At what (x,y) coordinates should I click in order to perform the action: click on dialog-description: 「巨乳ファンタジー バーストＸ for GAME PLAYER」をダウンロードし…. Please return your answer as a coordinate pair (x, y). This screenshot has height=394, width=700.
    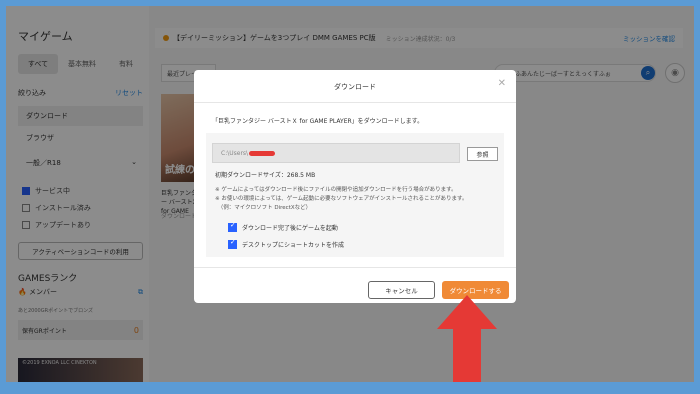
    Looking at the image, I should click on (318, 121).